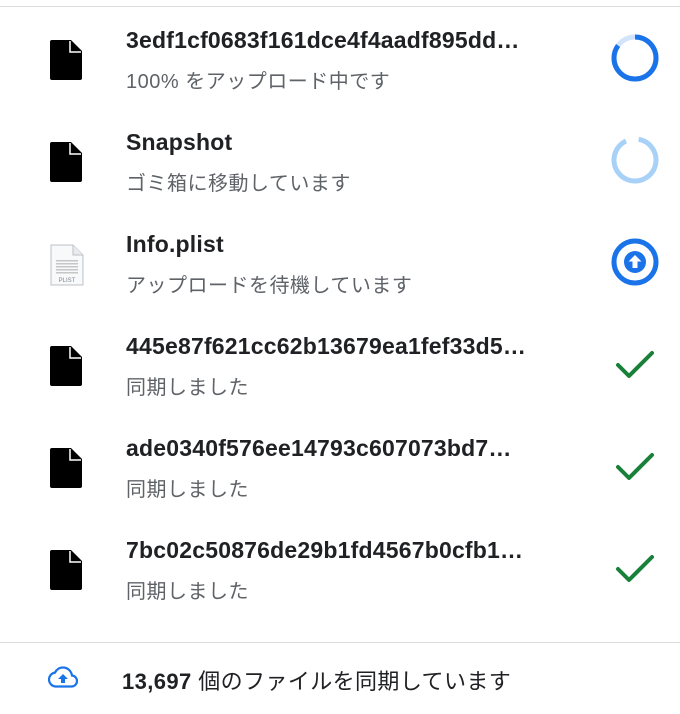 Image resolution: width=680 pixels, height=714 pixels. What do you see at coordinates (269, 286) in the screenshot?
I see `file-status: アップロードを待機しています` at bounding box center [269, 286].